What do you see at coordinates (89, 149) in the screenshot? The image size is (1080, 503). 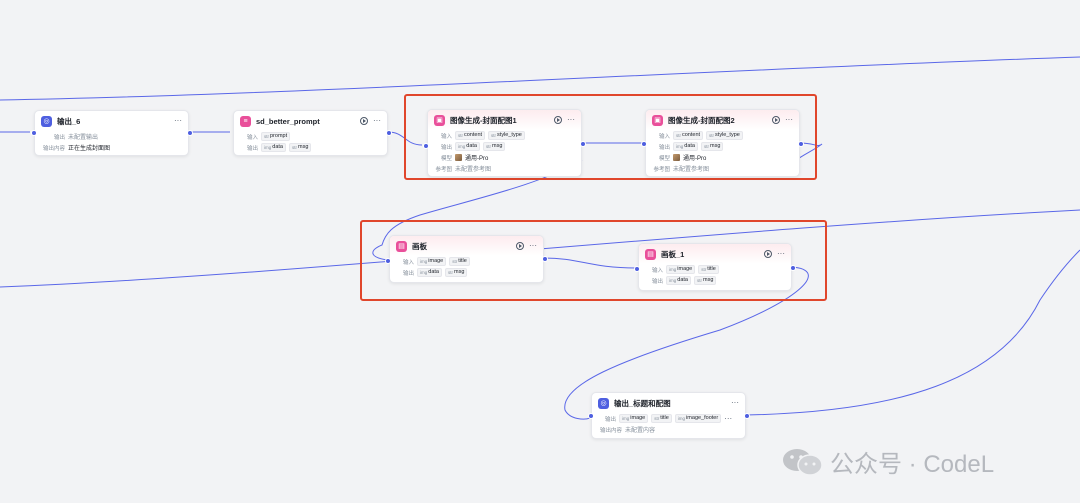 I see `row-value: 正在生成封面图` at bounding box center [89, 149].